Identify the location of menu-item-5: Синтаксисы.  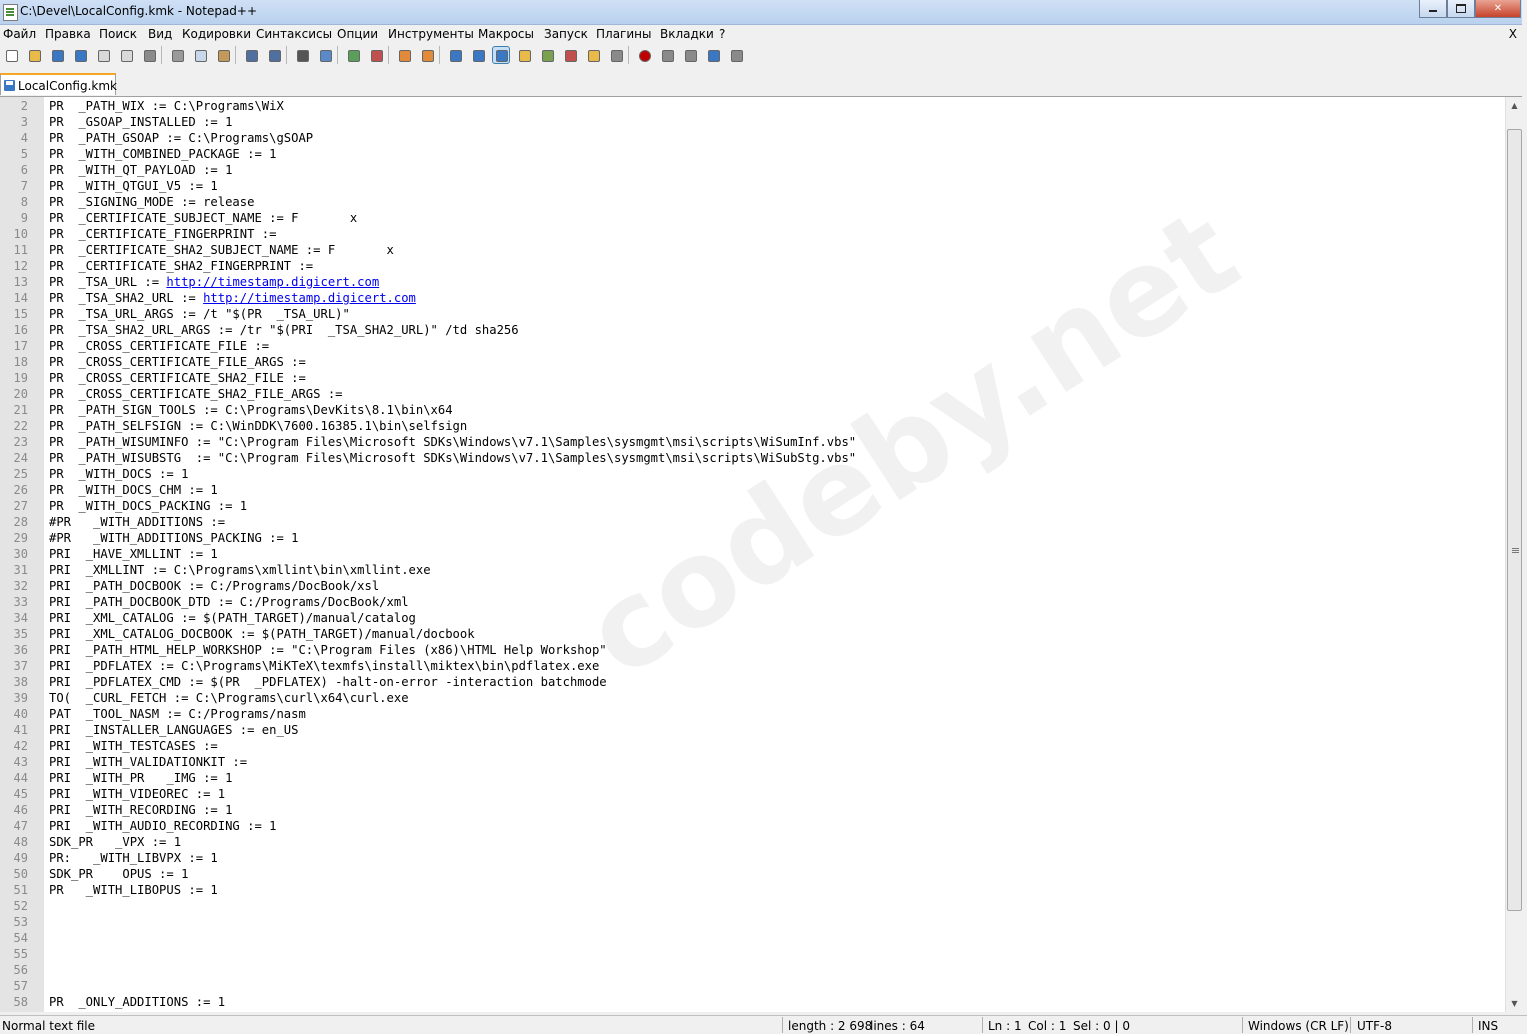
(294, 34).